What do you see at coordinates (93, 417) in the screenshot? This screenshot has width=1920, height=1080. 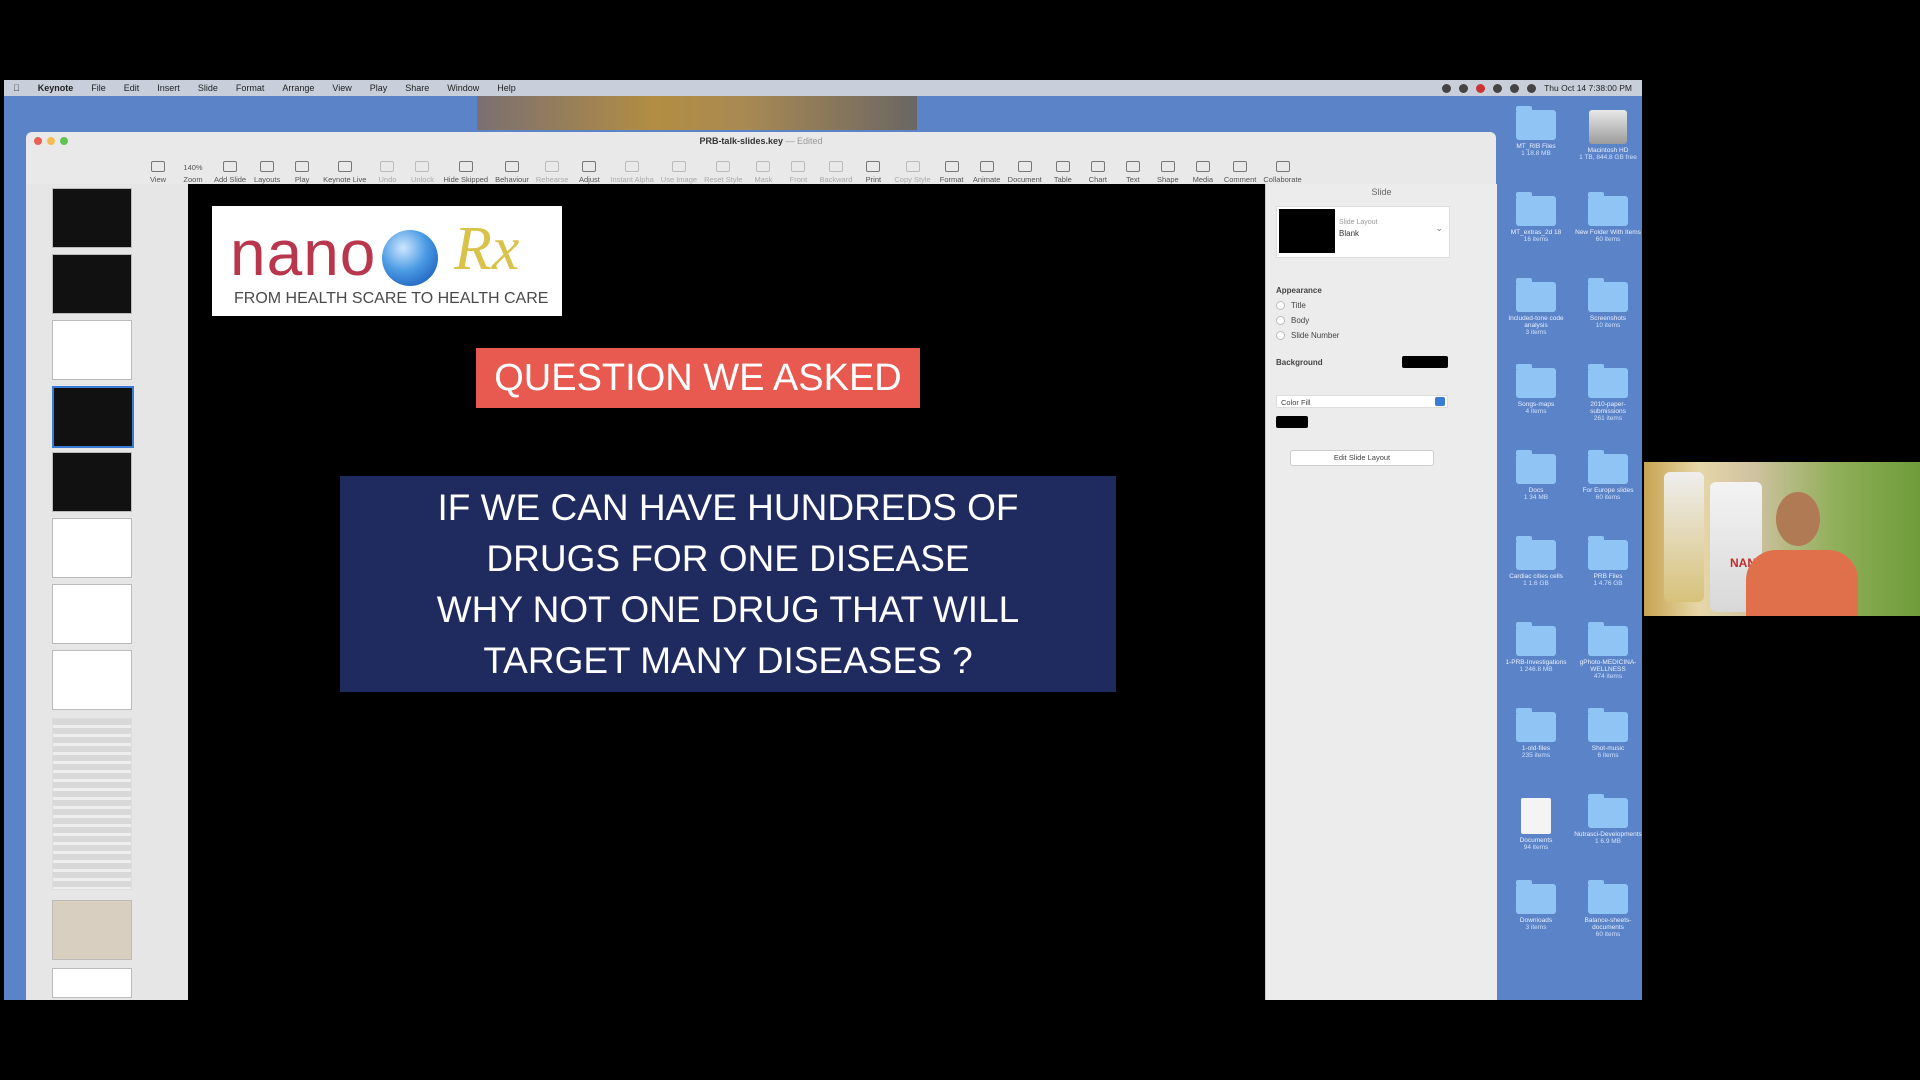 I see `slide-thumbnail-selected` at bounding box center [93, 417].